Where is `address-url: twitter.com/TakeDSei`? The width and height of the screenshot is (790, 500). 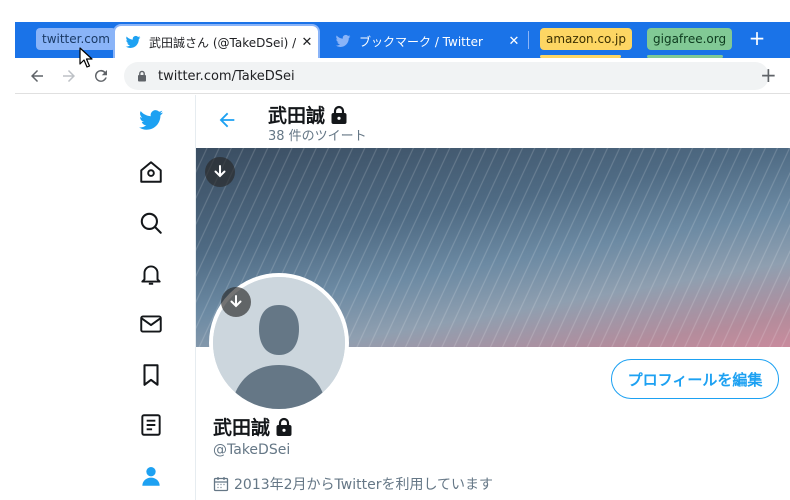
address-url: twitter.com/TakeDSei is located at coordinates (226, 76).